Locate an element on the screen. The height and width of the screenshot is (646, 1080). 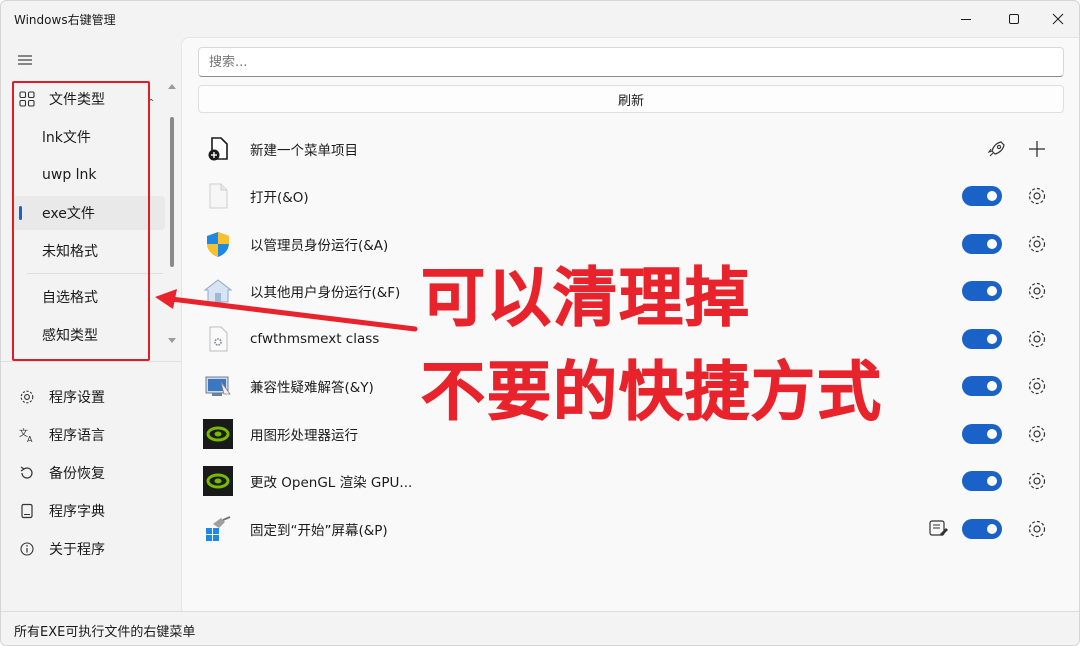
nav-item-perceived-type: 感知类型 is located at coordinates (89, 335).